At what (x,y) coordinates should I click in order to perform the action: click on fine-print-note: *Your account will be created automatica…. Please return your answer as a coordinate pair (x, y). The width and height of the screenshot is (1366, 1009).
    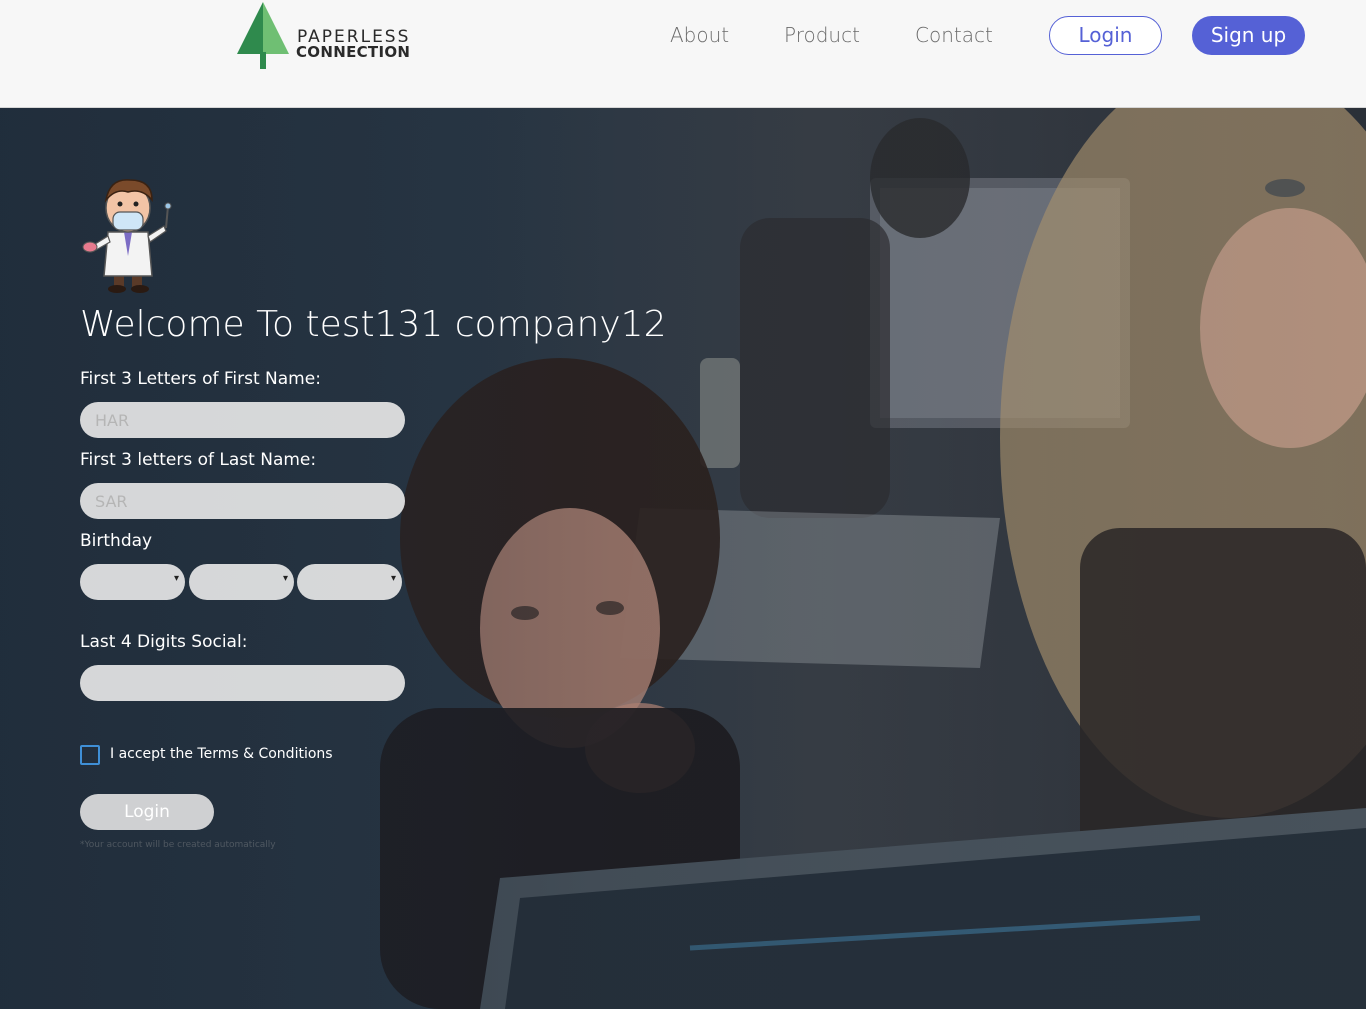
    Looking at the image, I should click on (178, 845).